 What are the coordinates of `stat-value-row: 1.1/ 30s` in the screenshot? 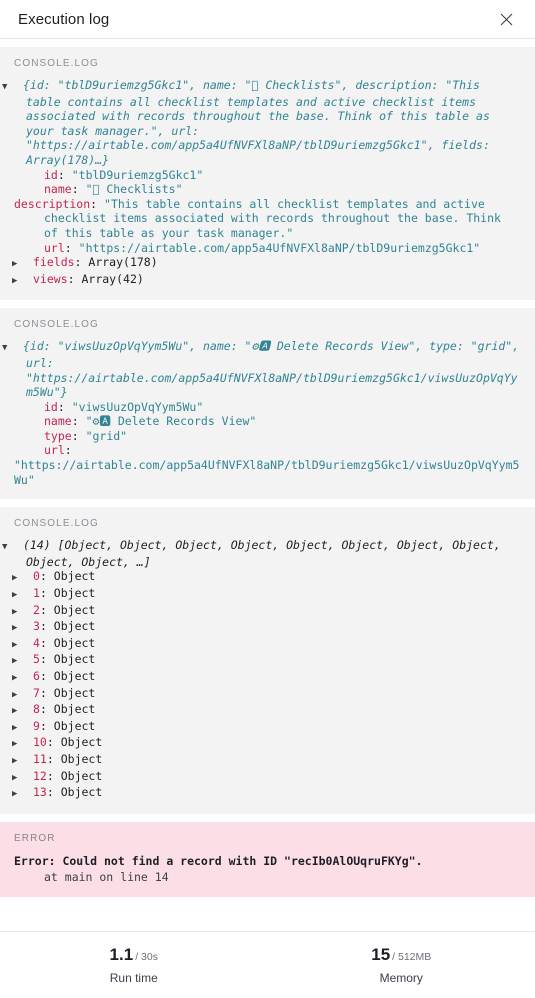 It's located at (134, 955).